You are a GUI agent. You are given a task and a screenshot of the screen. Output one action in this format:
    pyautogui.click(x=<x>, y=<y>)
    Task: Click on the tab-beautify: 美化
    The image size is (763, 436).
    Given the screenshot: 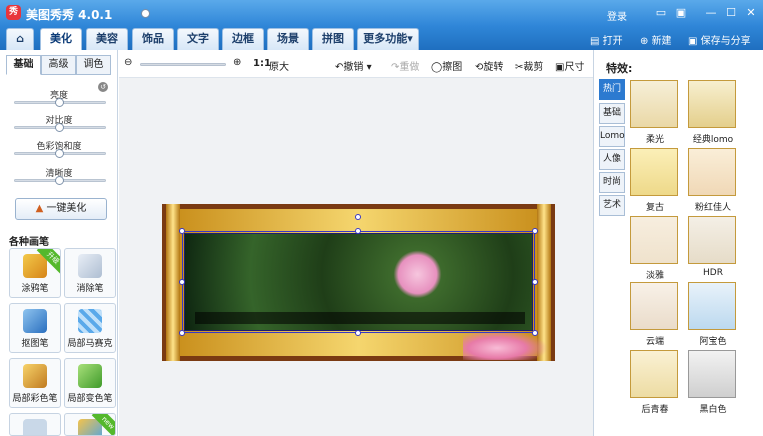 What is the action you would take?
    pyautogui.click(x=61, y=39)
    